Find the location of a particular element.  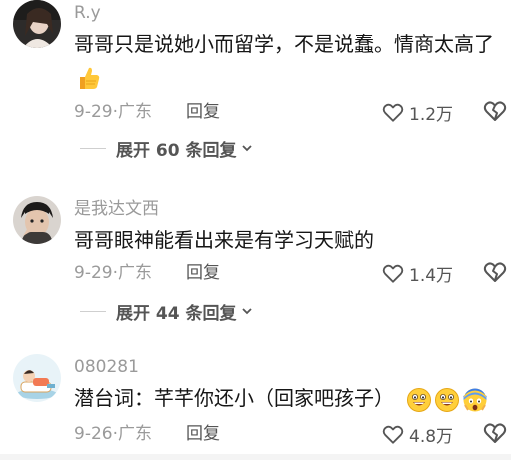

comment-text: 哥哥只是说她小而留学，不是说蠢。情商太高了 is located at coordinates (284, 44).